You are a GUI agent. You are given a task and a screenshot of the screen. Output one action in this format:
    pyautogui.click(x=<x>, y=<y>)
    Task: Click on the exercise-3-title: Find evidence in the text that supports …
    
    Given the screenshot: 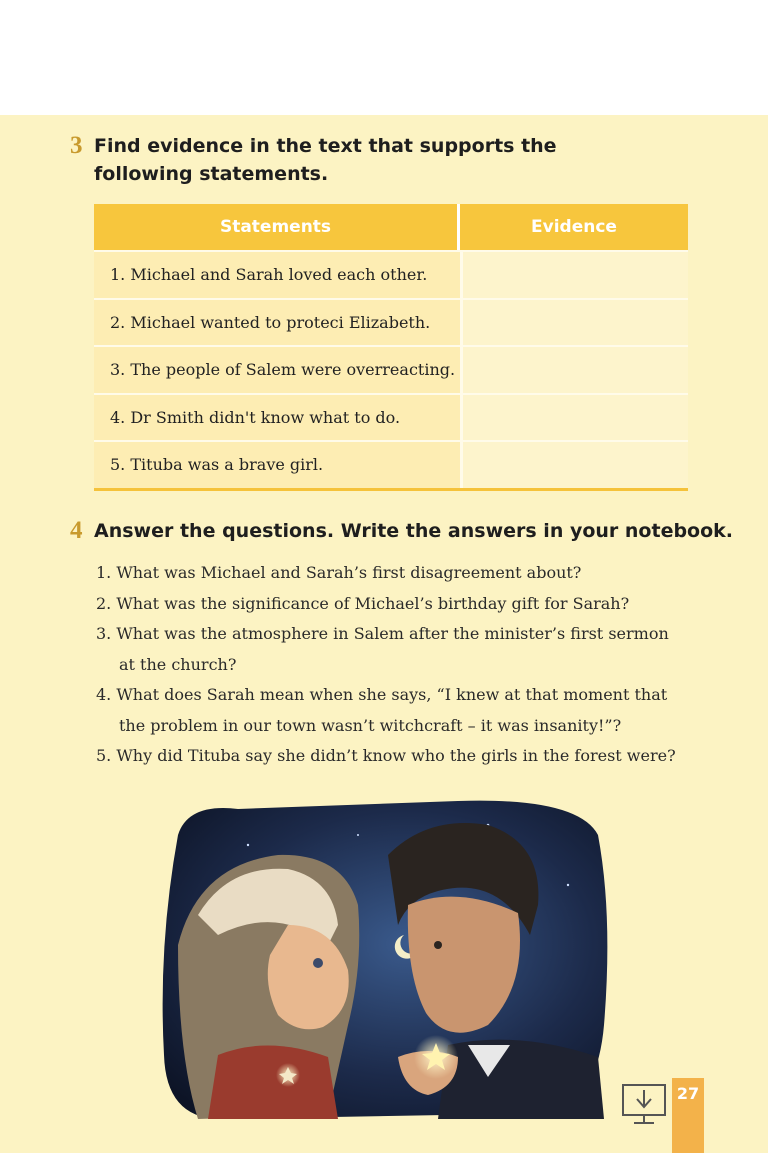 What is the action you would take?
    pyautogui.click(x=325, y=160)
    